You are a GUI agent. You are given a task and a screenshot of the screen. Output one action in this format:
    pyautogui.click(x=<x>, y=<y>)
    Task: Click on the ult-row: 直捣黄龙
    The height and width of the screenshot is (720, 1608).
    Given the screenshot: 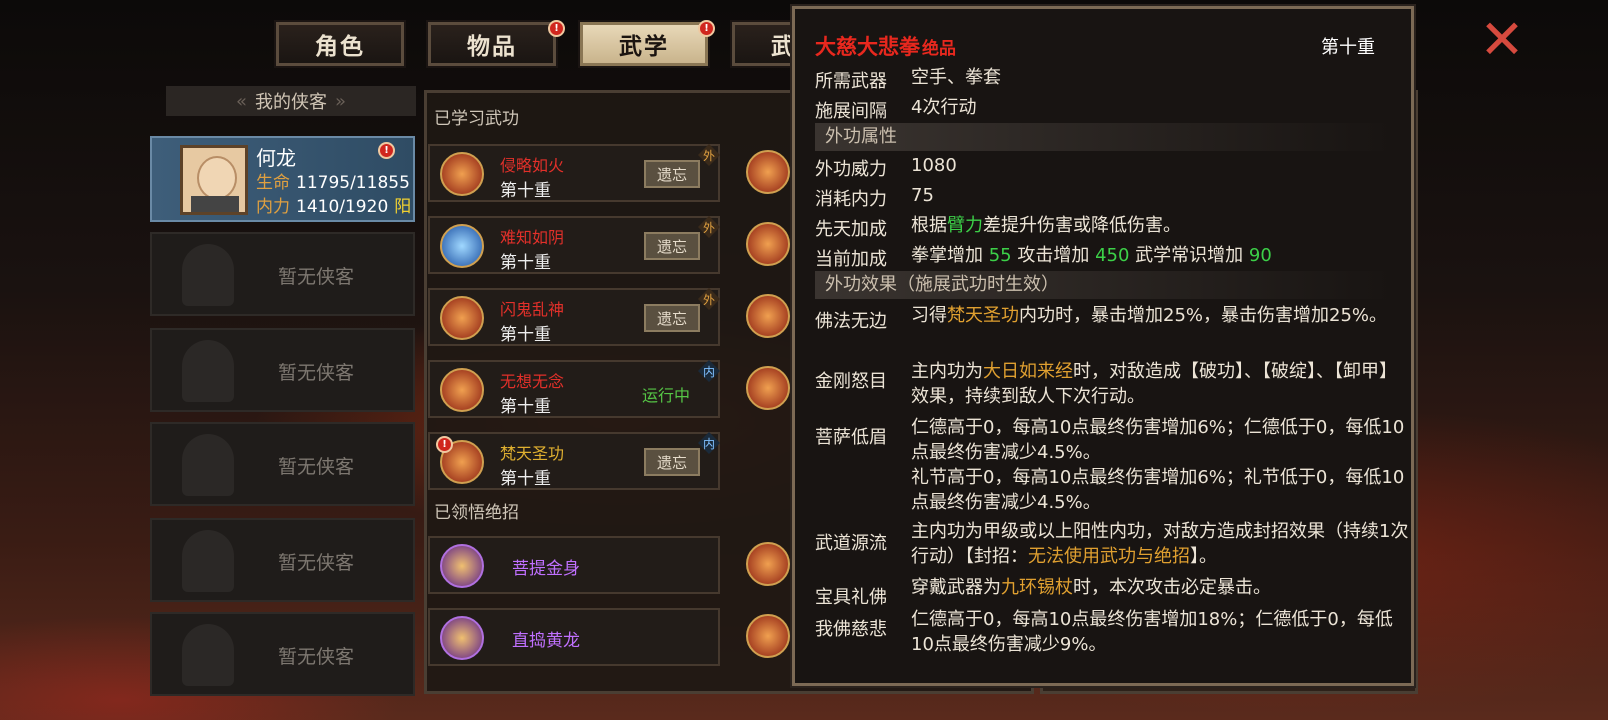 What is the action you would take?
    pyautogui.click(x=574, y=637)
    